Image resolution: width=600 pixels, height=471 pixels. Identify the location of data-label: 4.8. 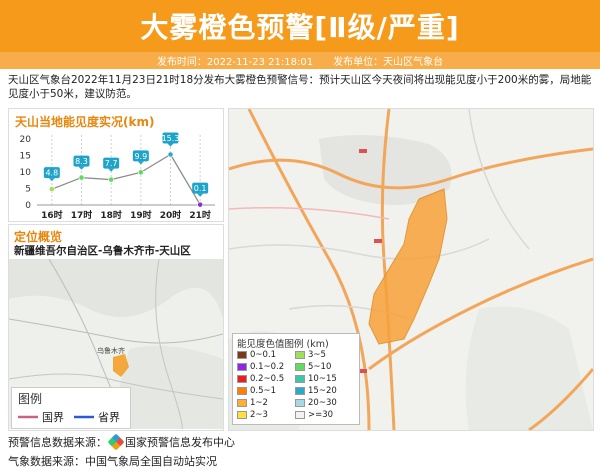
(51, 173).